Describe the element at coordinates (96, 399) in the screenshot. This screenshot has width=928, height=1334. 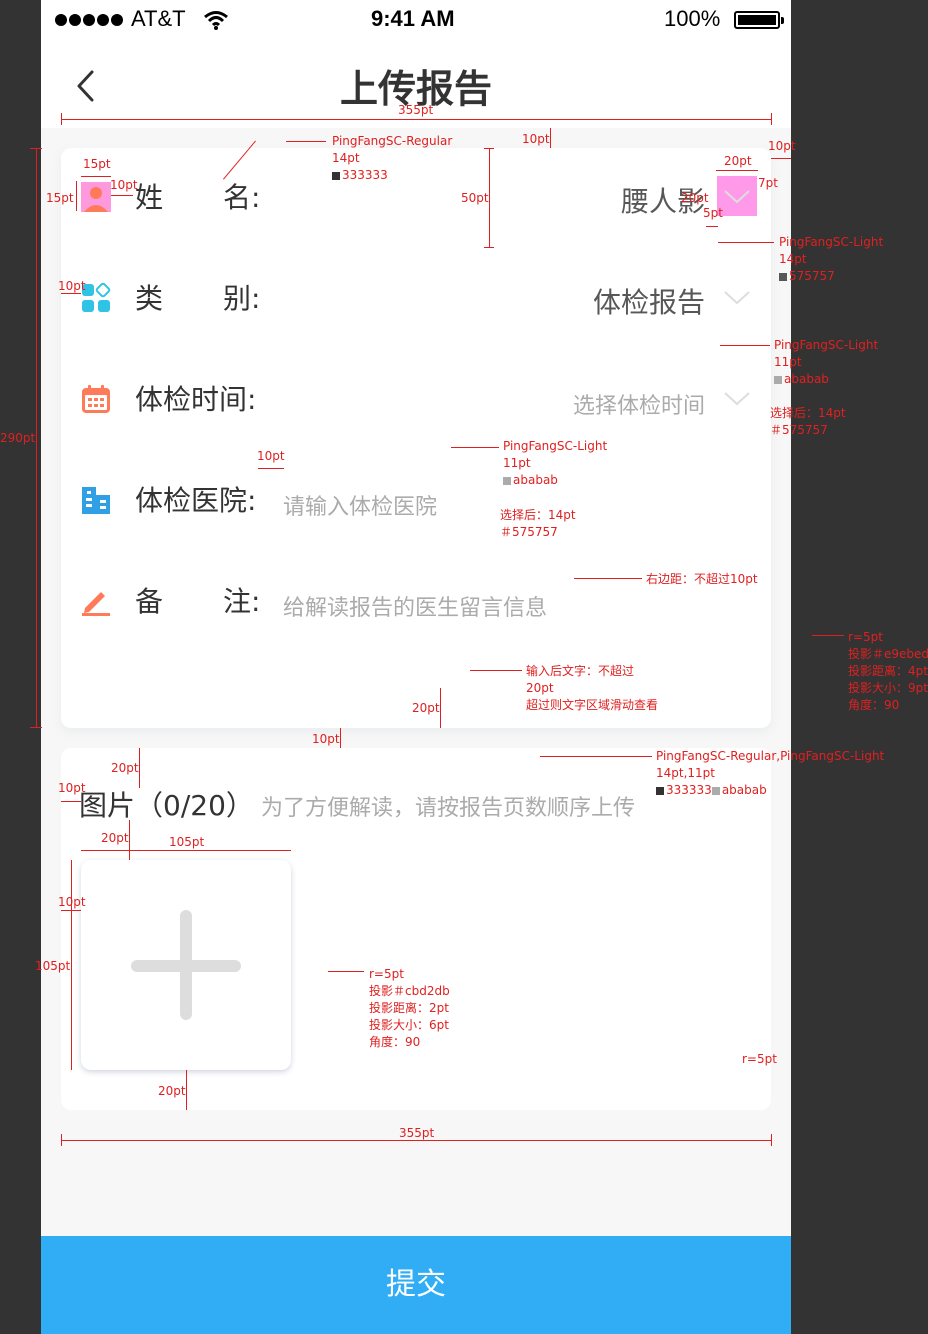
I see `calendar-icon` at that location.